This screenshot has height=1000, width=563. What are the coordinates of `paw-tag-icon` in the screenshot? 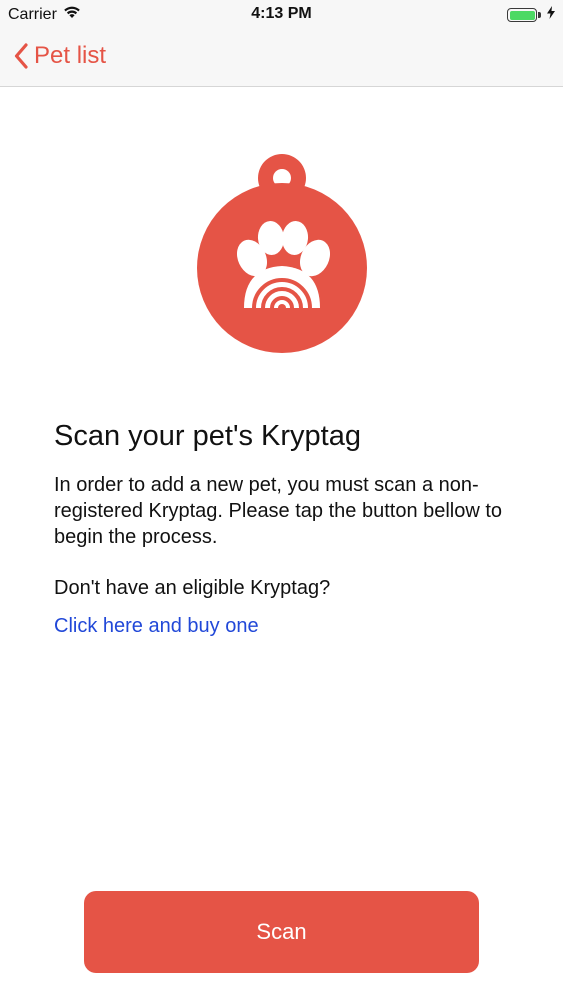 It's located at (282, 252).